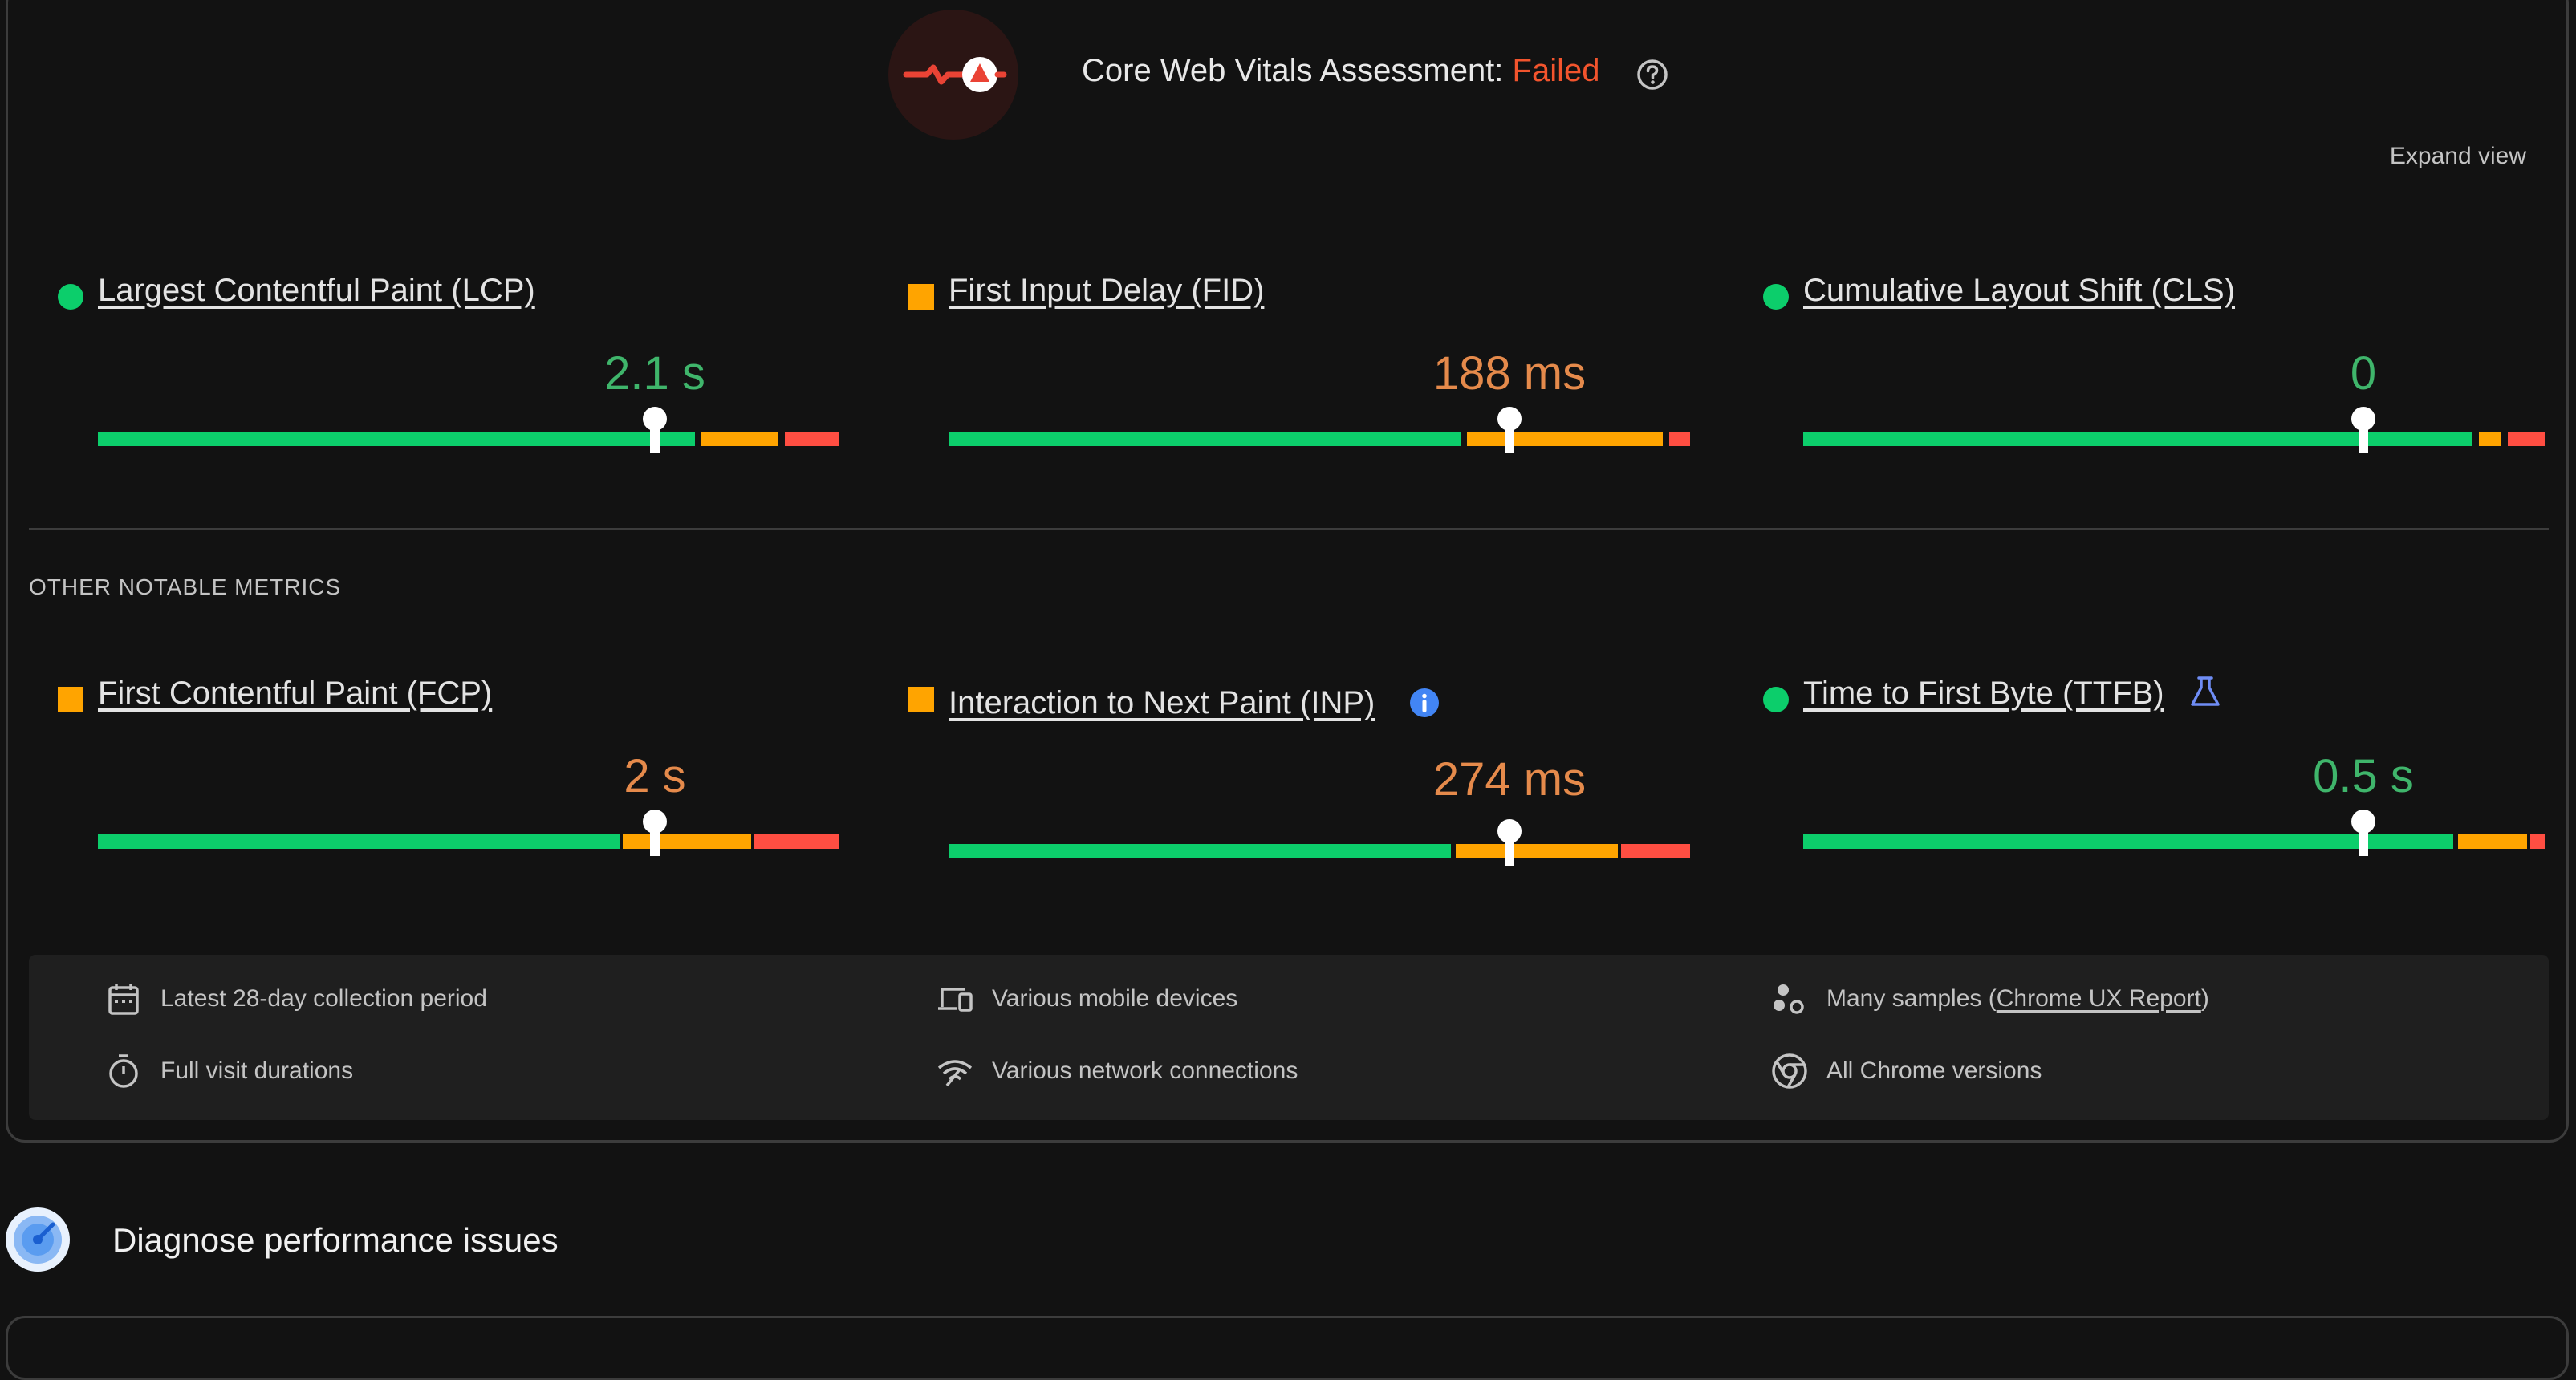  Describe the element at coordinates (1299, 393) in the screenshot. I see `metric-fid: First Input Delay (FID) 188 ms` at that location.